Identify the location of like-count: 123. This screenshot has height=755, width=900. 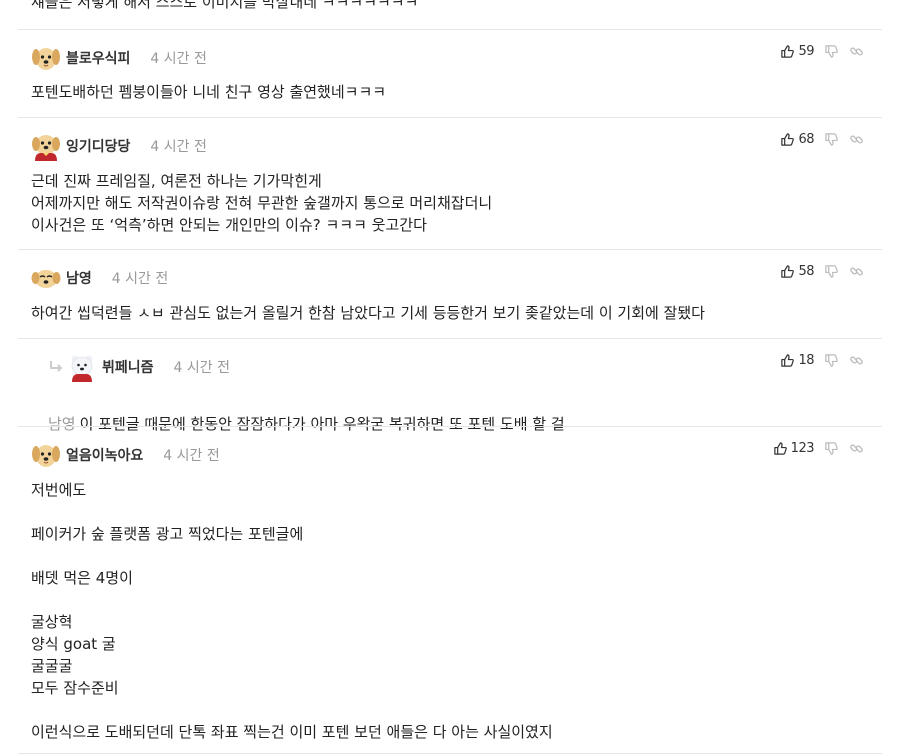
(802, 448).